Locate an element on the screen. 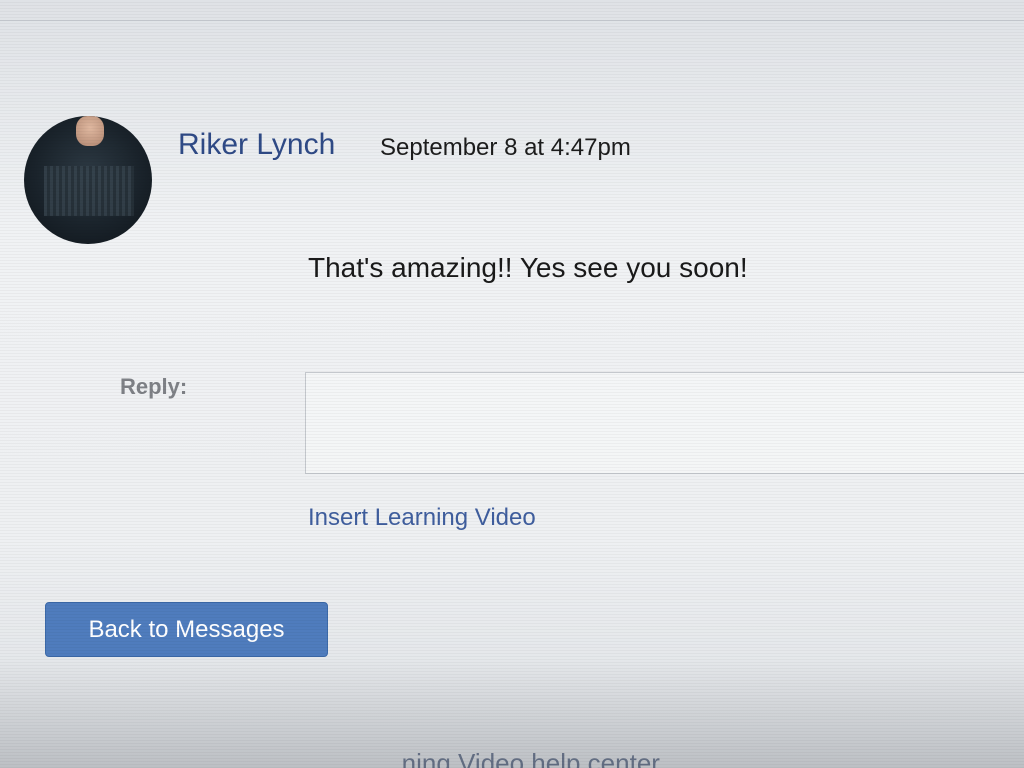  avatar-shirt is located at coordinates (89, 191).